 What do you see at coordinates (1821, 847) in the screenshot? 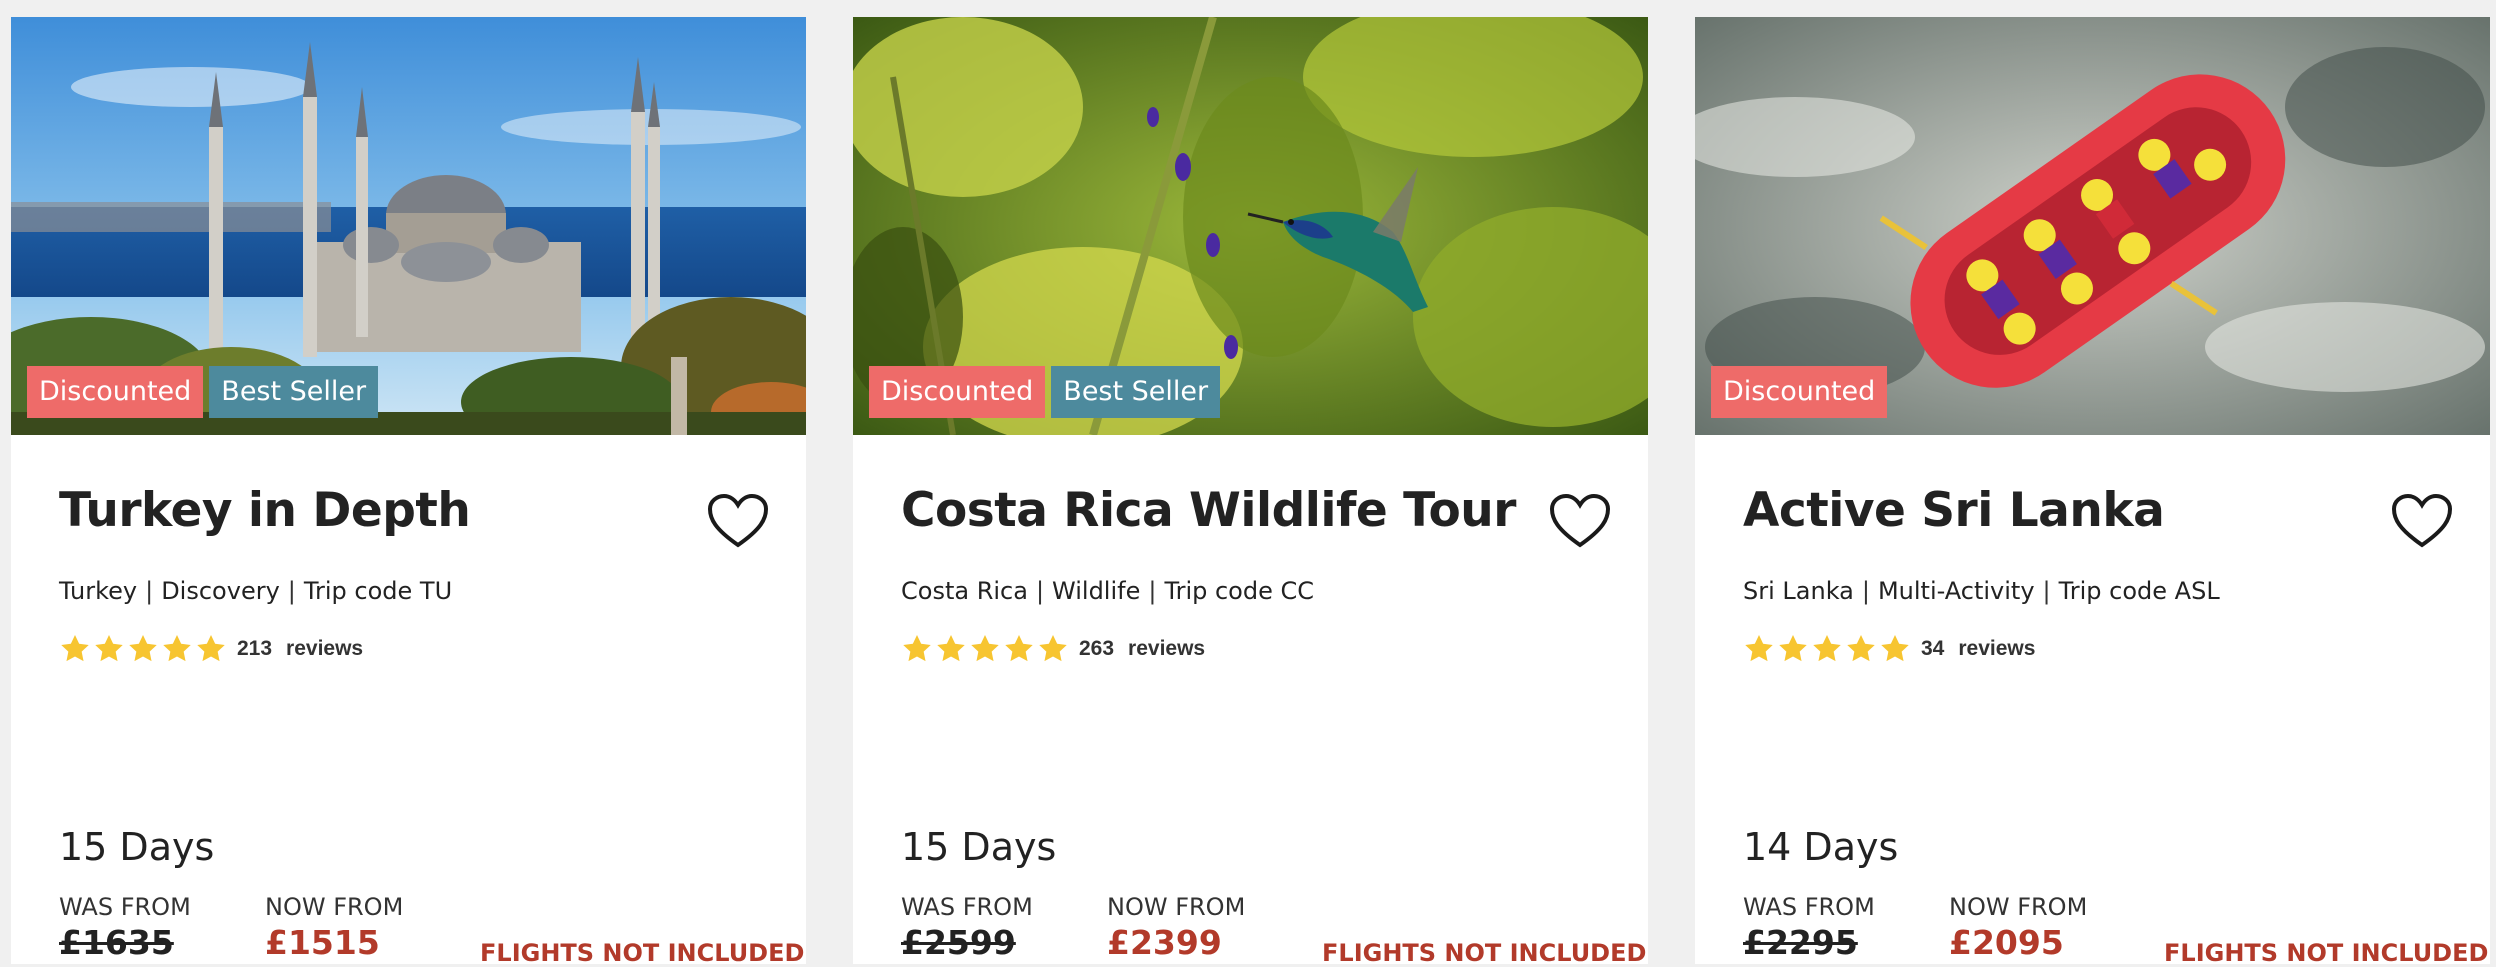
I see `tour-duration: 14 Days` at bounding box center [1821, 847].